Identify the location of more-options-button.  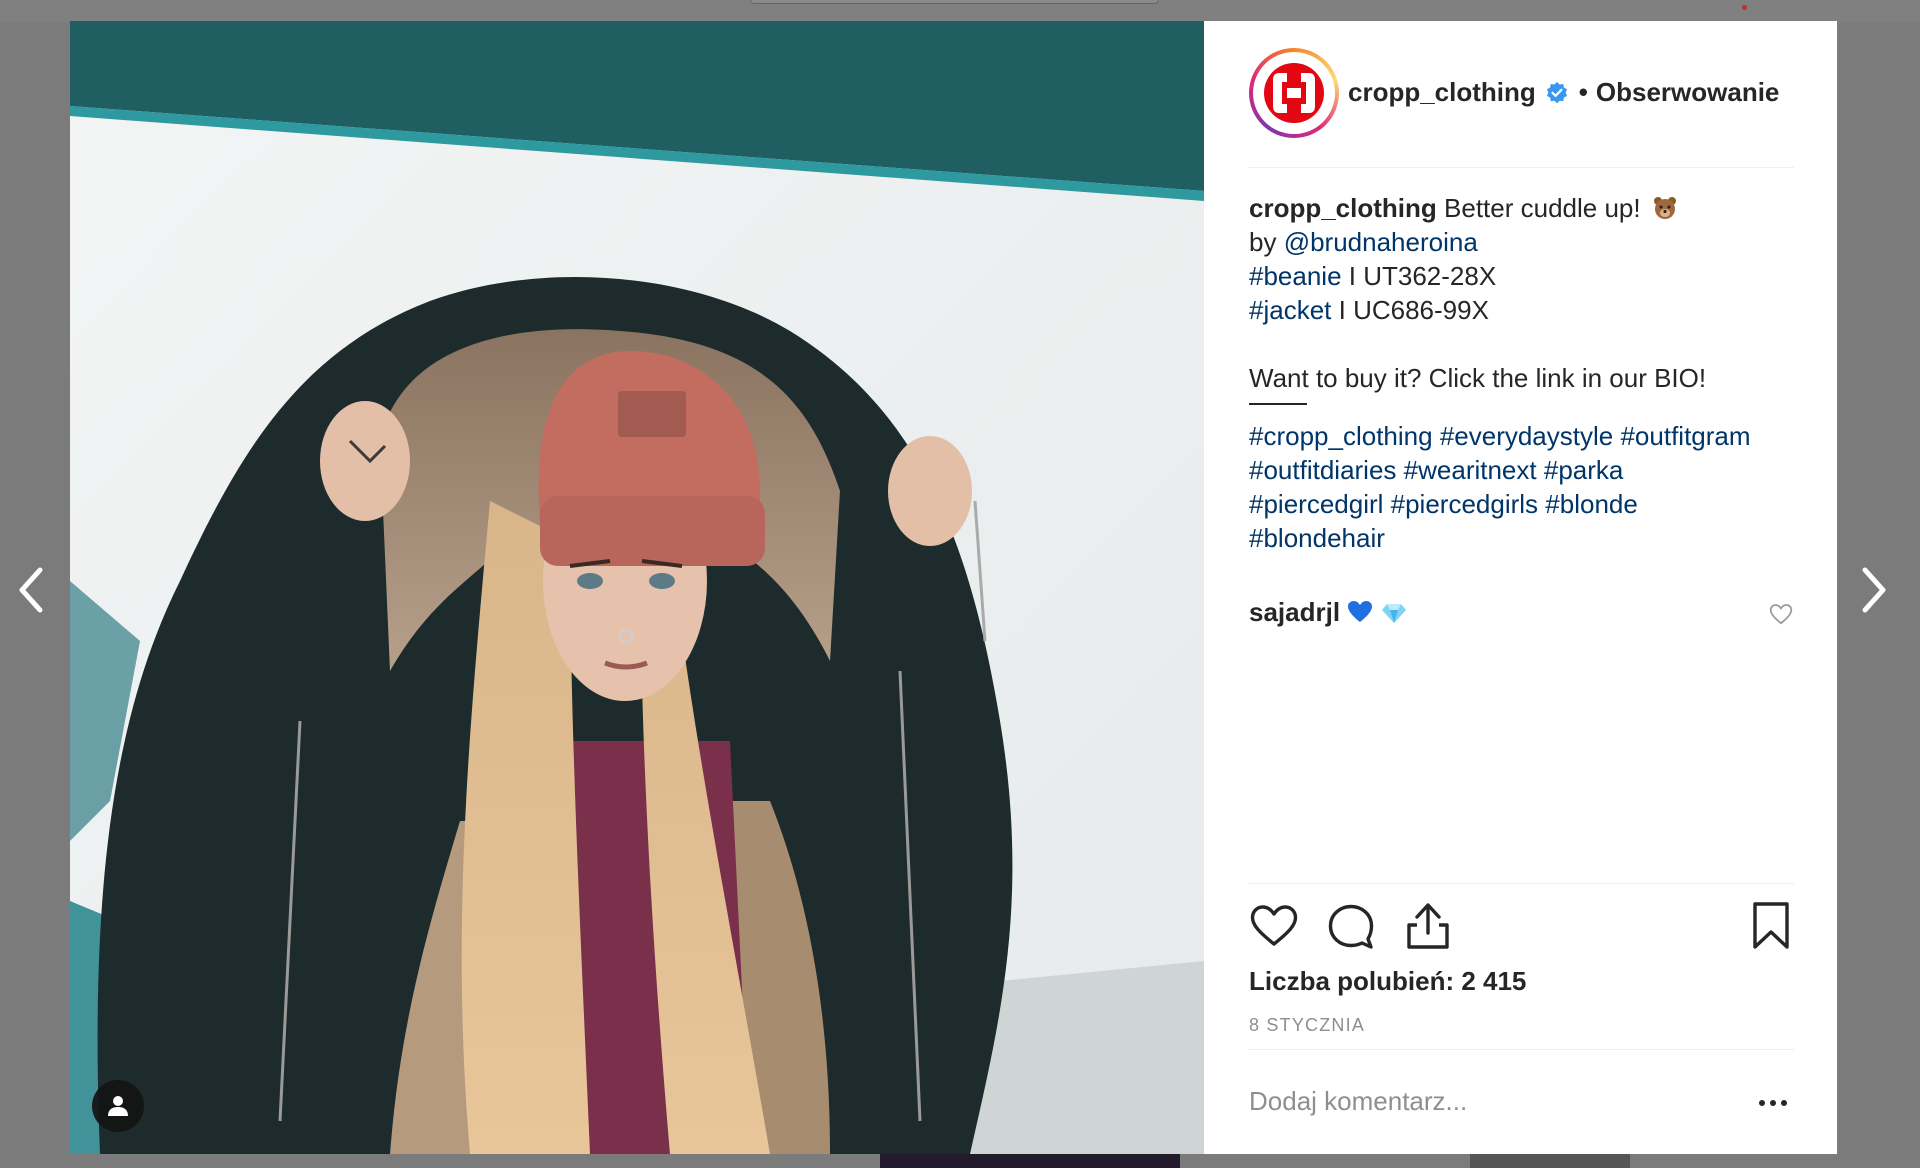
(1779, 1103).